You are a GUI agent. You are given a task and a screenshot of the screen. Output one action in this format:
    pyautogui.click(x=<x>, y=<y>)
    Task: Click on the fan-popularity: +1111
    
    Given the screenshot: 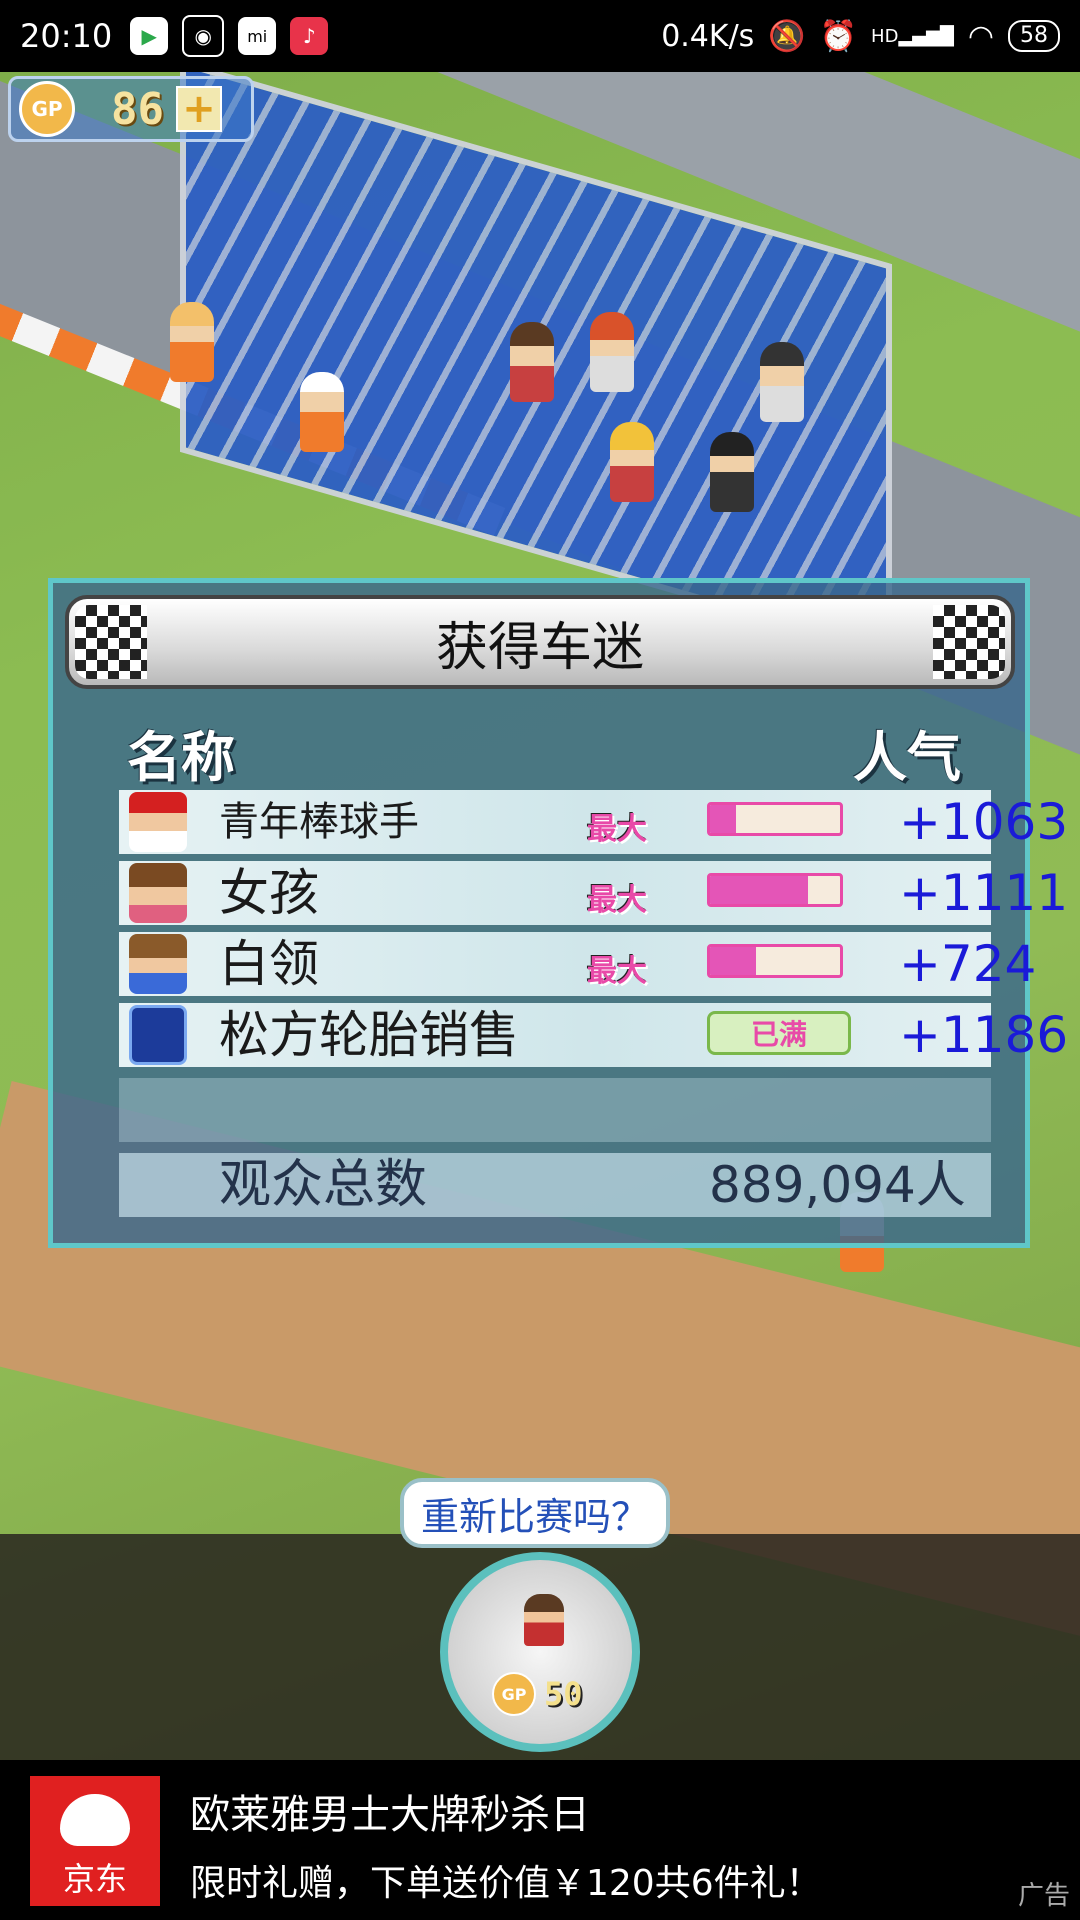 What is the action you would take?
    pyautogui.click(x=984, y=893)
    